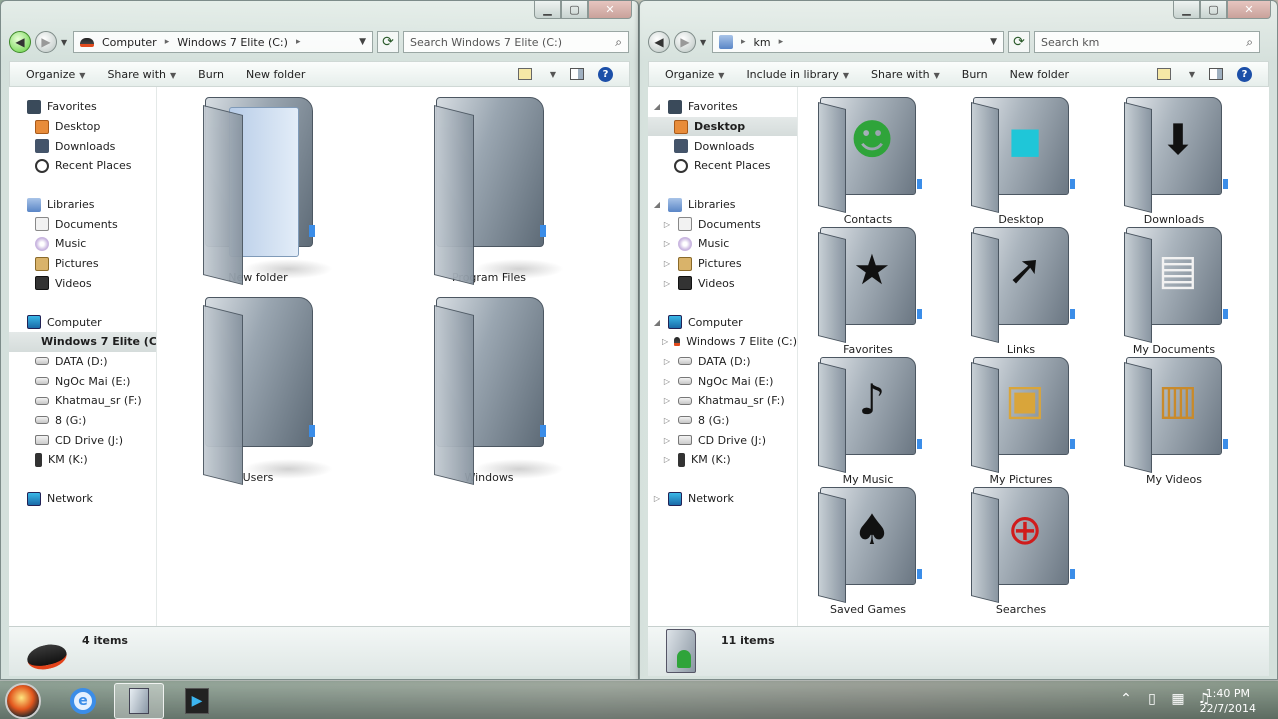 The height and width of the screenshot is (719, 1278). Describe the element at coordinates (82, 499) in the screenshot. I see `nav-network: Network` at that location.